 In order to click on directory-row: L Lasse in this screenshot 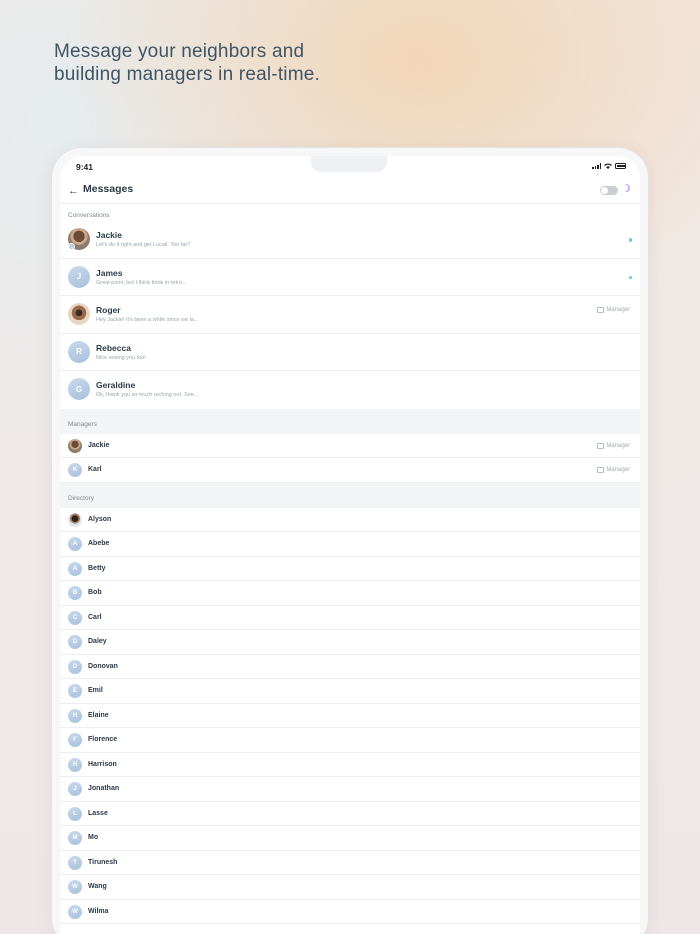, I will do `click(350, 813)`.